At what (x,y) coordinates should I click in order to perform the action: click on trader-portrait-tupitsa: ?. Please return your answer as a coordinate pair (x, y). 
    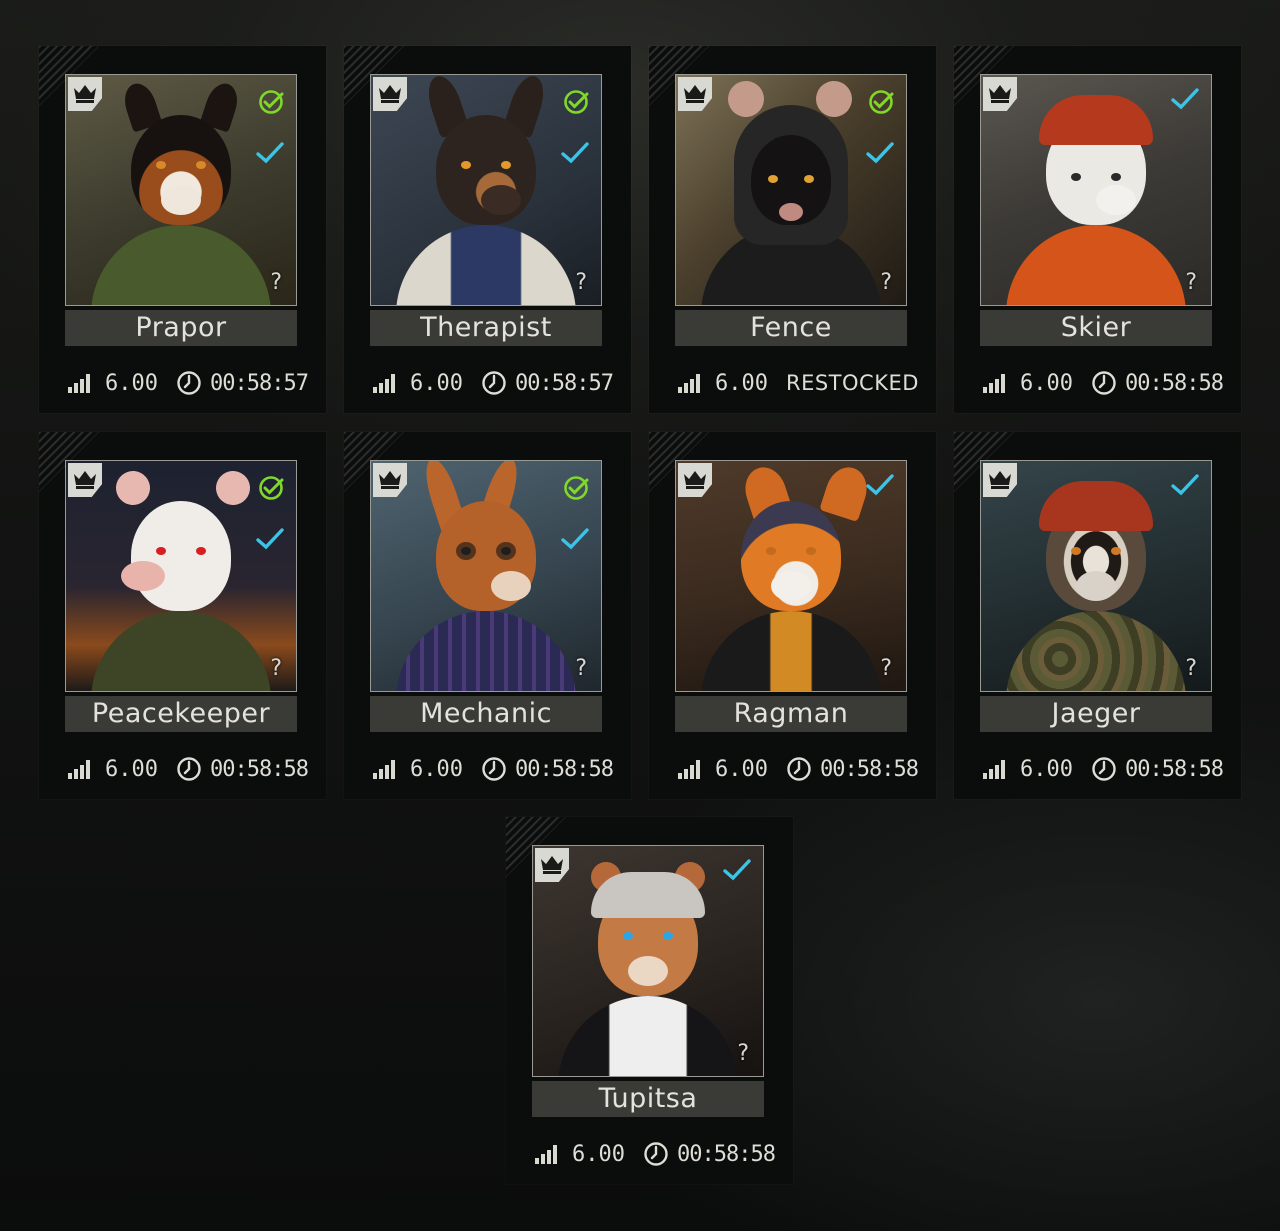
    Looking at the image, I should click on (648, 961).